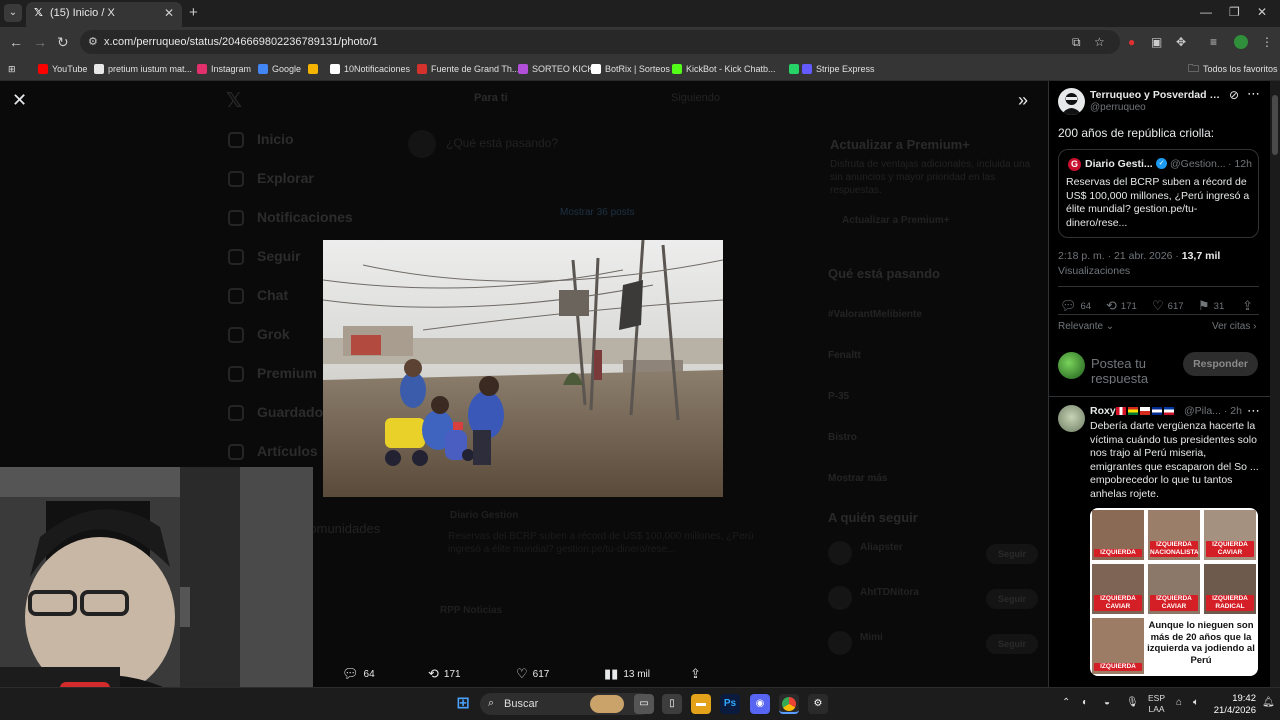 The width and height of the screenshot is (1280, 720). What do you see at coordinates (236, 257) in the screenshot?
I see `nav-icon` at bounding box center [236, 257].